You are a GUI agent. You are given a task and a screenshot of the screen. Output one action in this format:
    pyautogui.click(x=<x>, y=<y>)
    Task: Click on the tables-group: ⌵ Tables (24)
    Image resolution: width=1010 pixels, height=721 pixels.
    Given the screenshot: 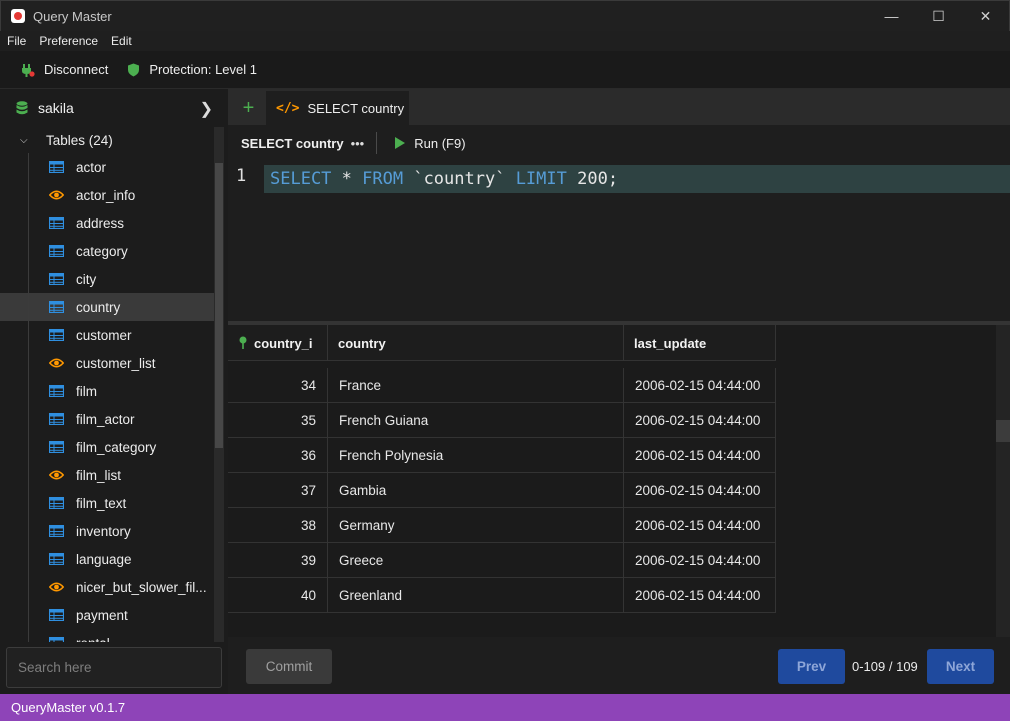 What is the action you would take?
    pyautogui.click(x=107, y=140)
    